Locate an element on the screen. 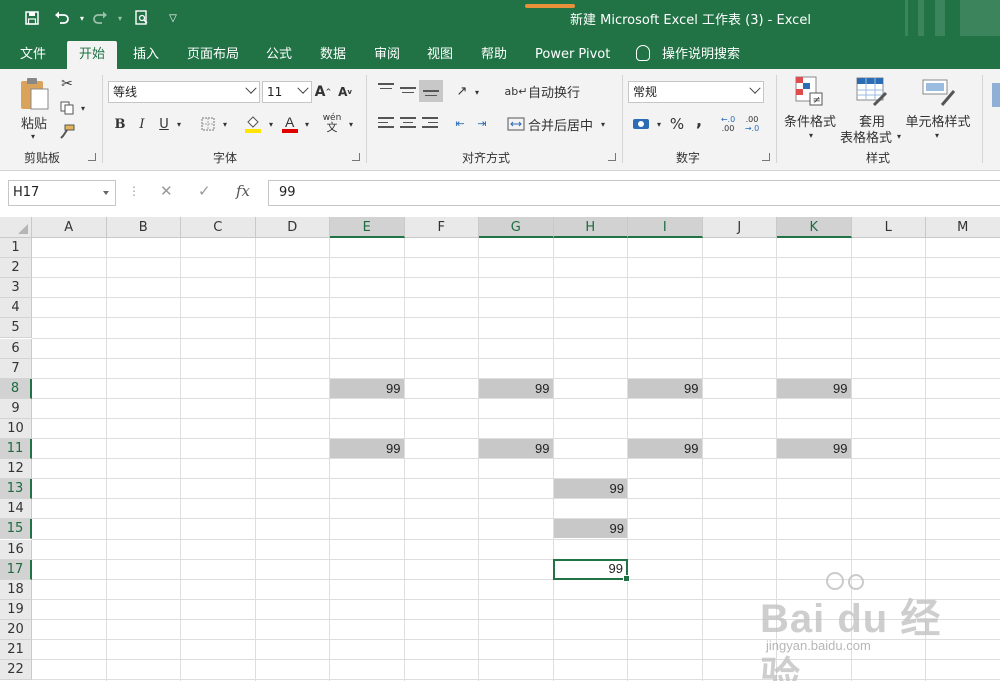 This screenshot has height=681, width=1000. tab-data: 数据 is located at coordinates (333, 55).